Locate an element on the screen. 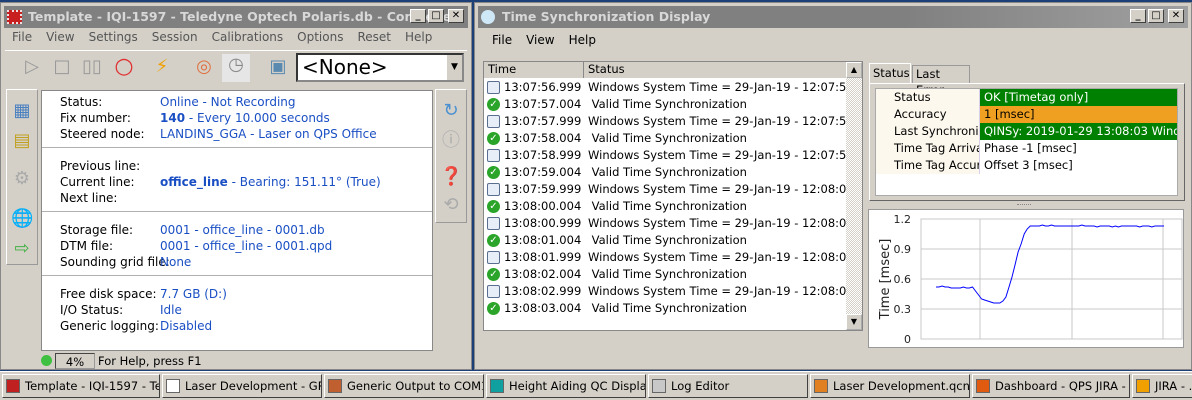 This screenshot has width=1192, height=400. column-header-status: Status is located at coordinates (604, 69).